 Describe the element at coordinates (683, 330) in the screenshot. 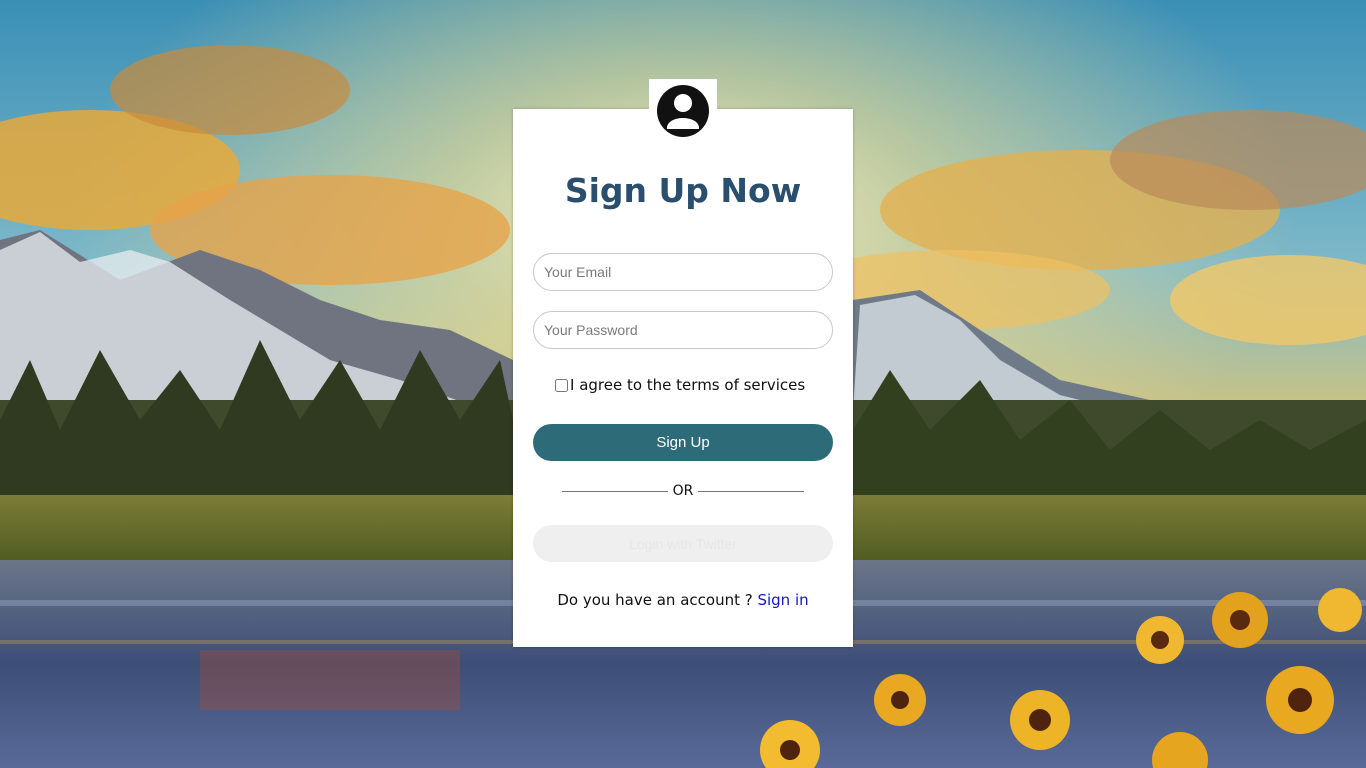

I see `password-input` at that location.